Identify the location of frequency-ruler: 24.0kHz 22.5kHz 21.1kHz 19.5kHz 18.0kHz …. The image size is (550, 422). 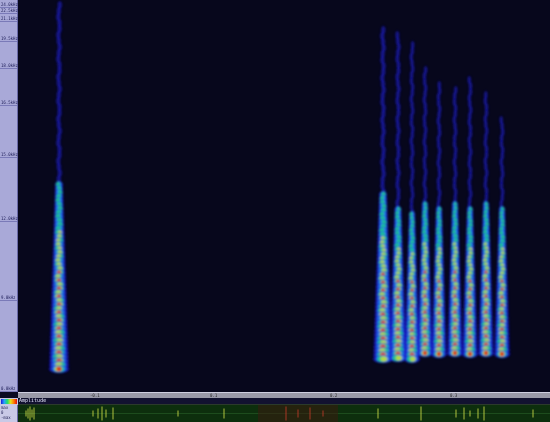
(9, 196).